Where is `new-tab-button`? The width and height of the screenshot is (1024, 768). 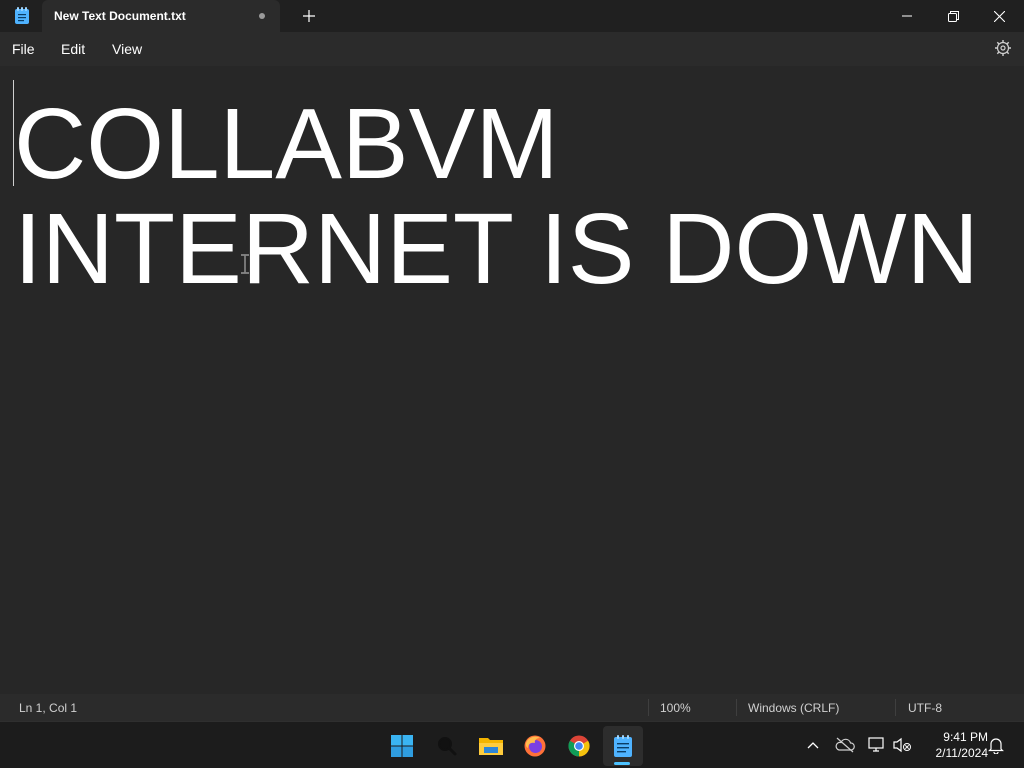 new-tab-button is located at coordinates (309, 16).